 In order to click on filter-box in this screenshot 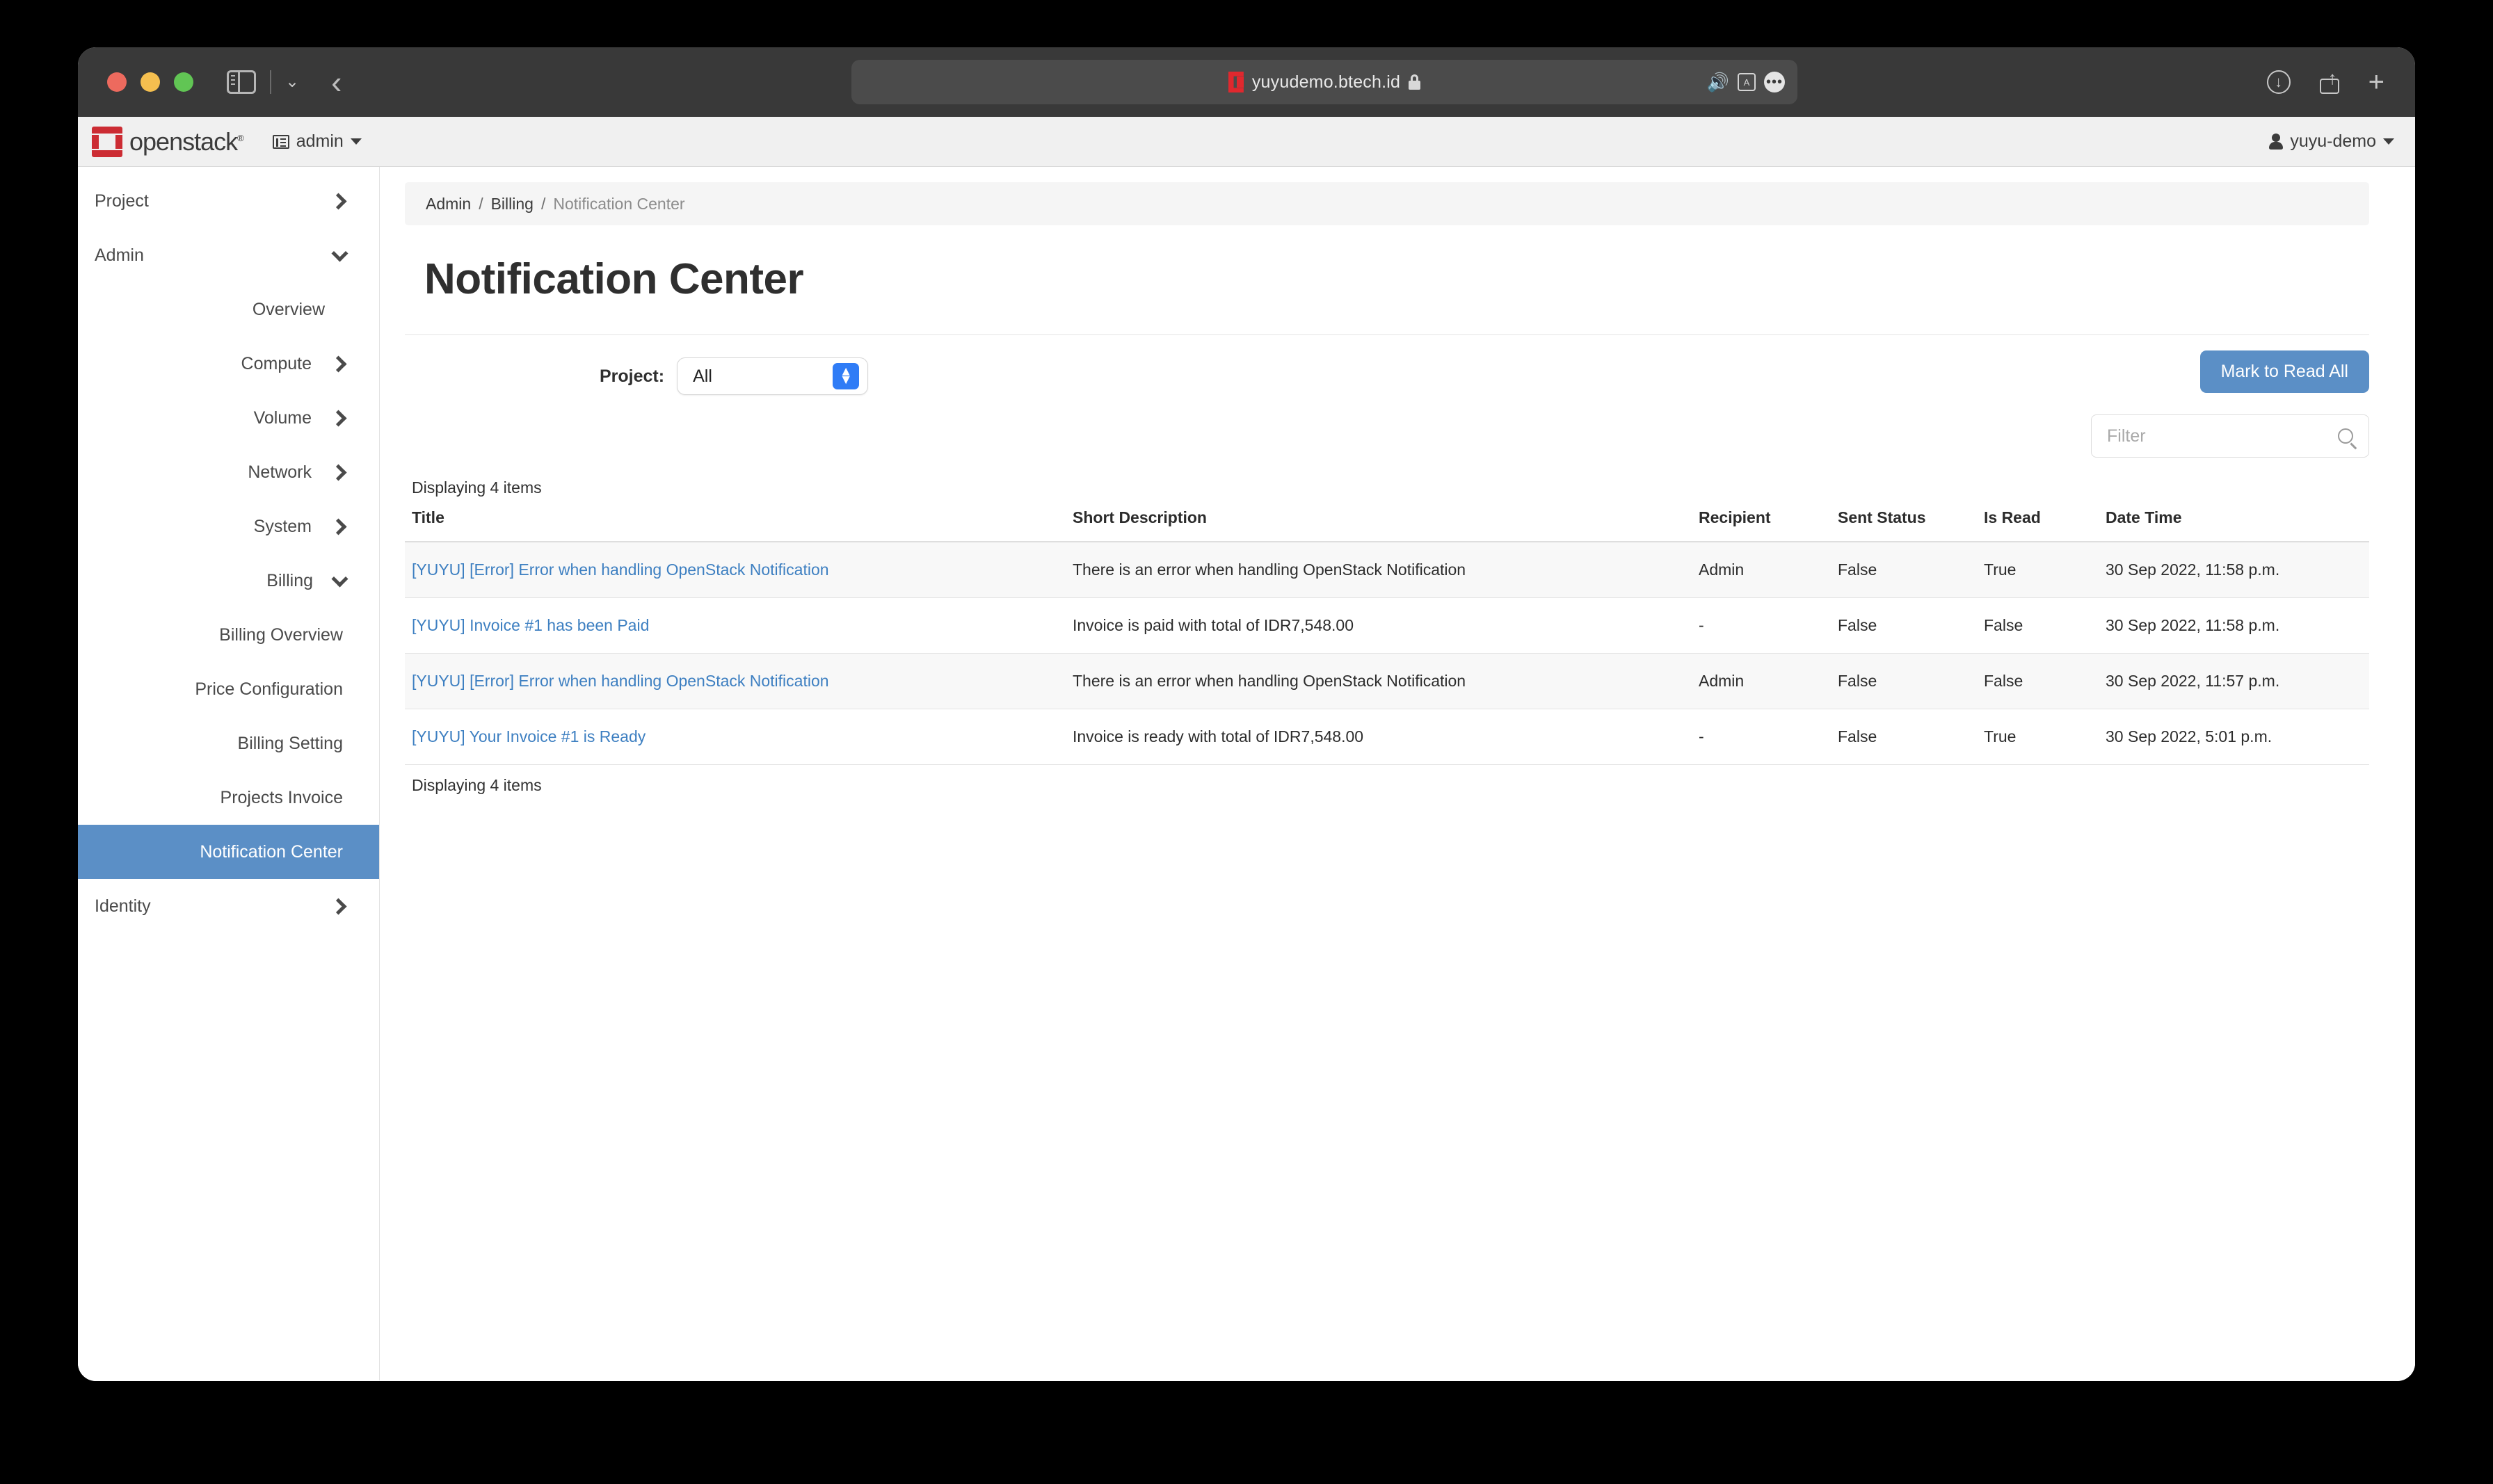, I will do `click(2230, 436)`.